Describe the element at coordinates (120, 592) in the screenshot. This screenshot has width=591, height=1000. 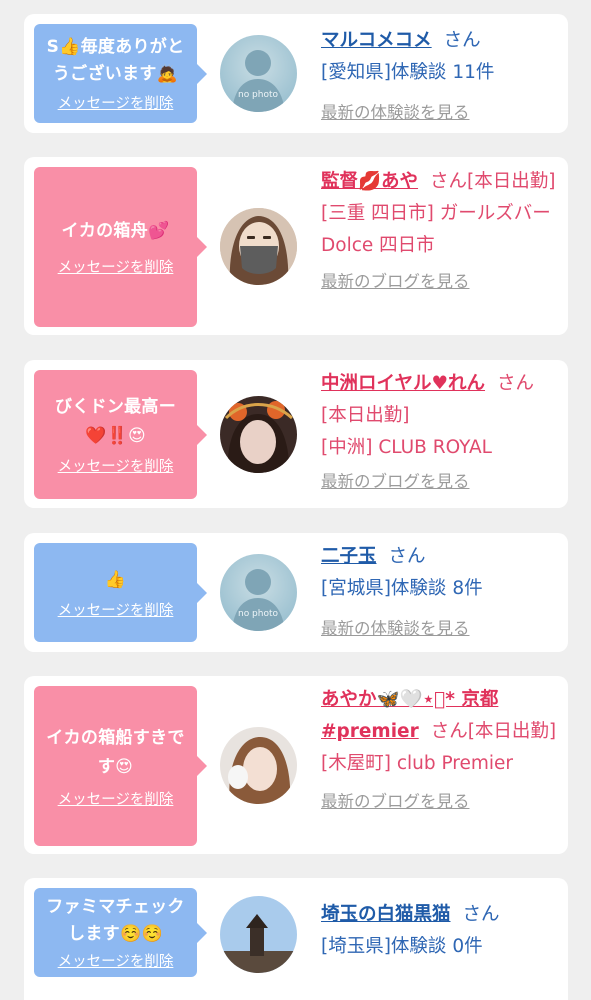
I see `message-bubble: 👍 メッセージを削除` at that location.